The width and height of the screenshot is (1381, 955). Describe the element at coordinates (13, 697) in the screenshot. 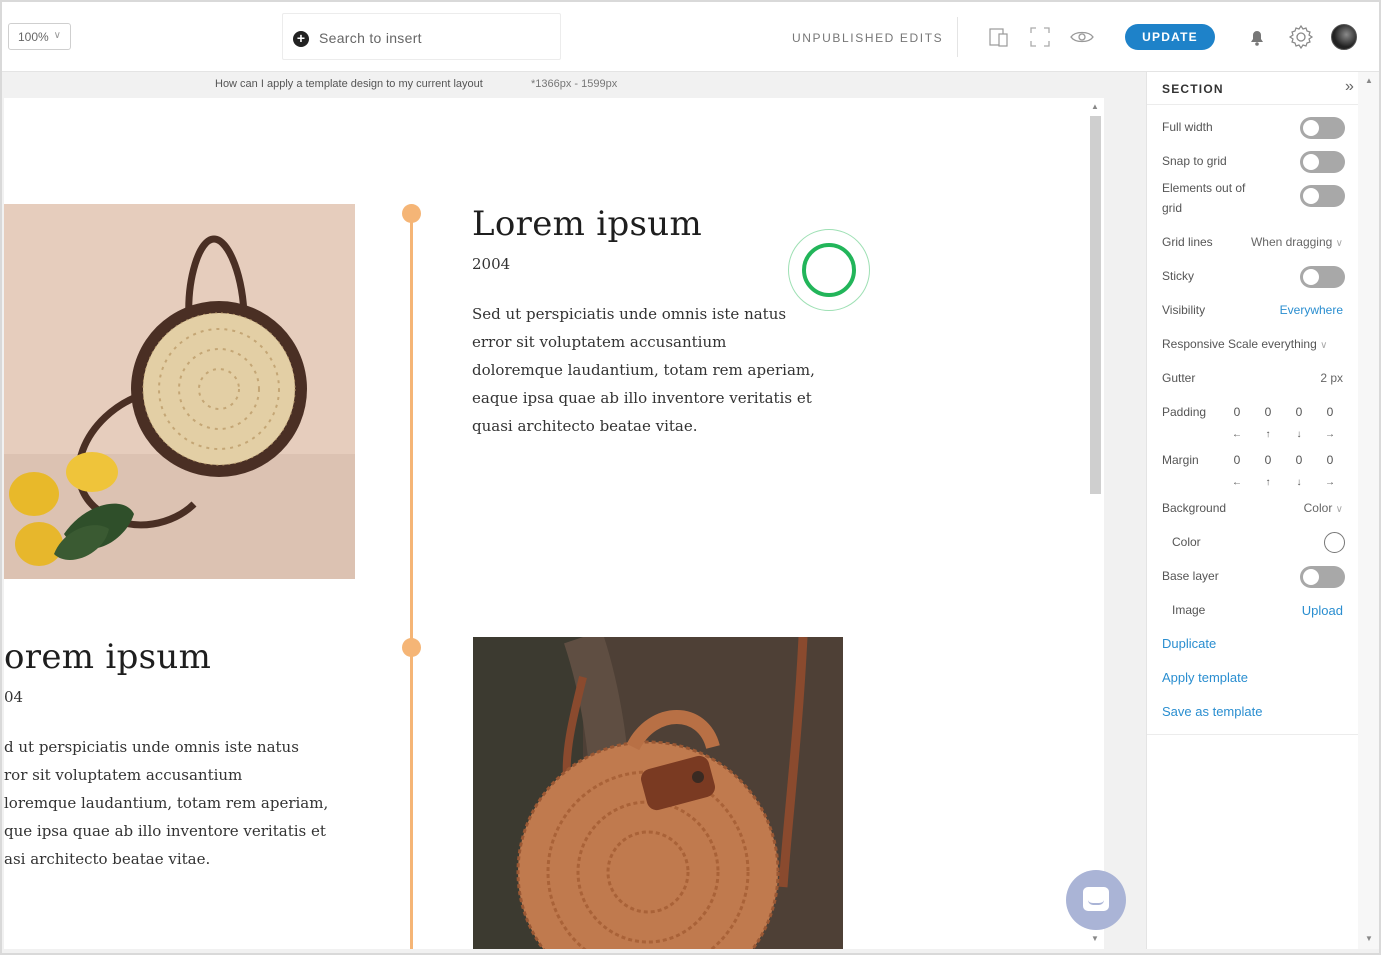

I see `block2-year: 04` at that location.